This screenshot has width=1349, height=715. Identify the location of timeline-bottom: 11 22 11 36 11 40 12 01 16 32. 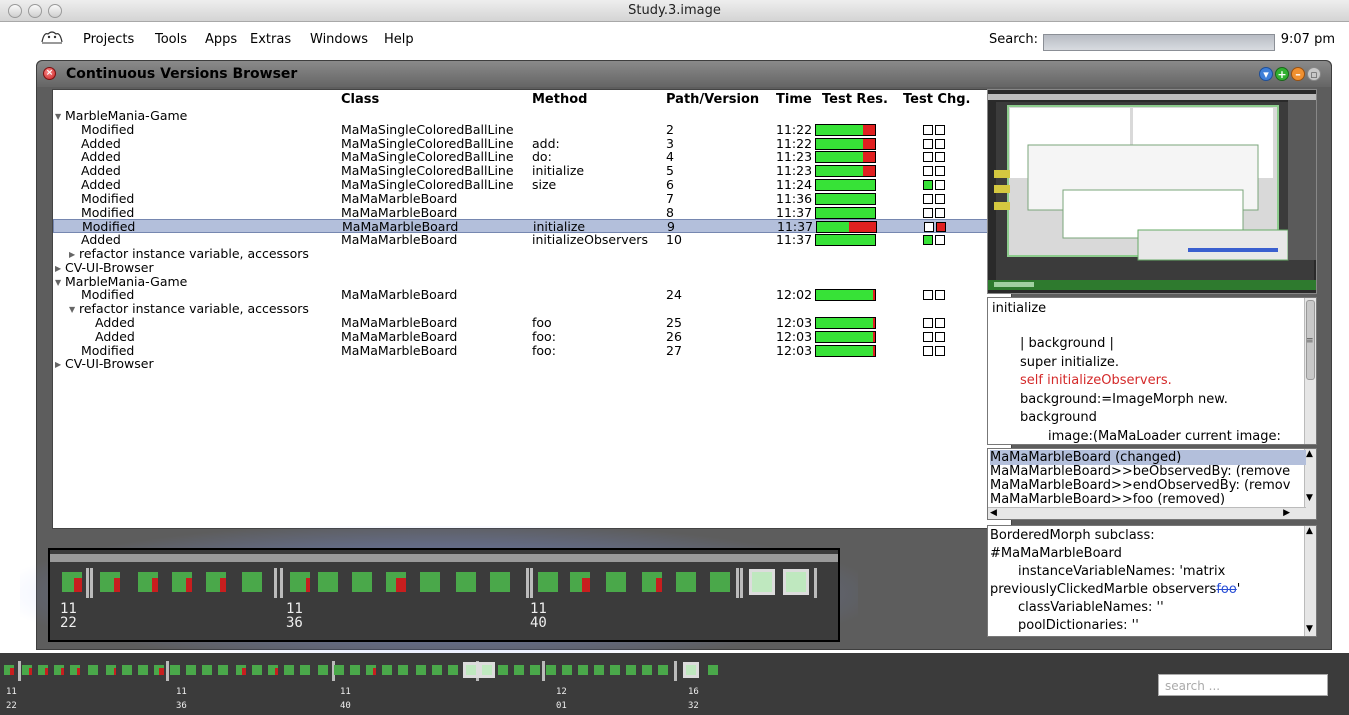
(674, 684).